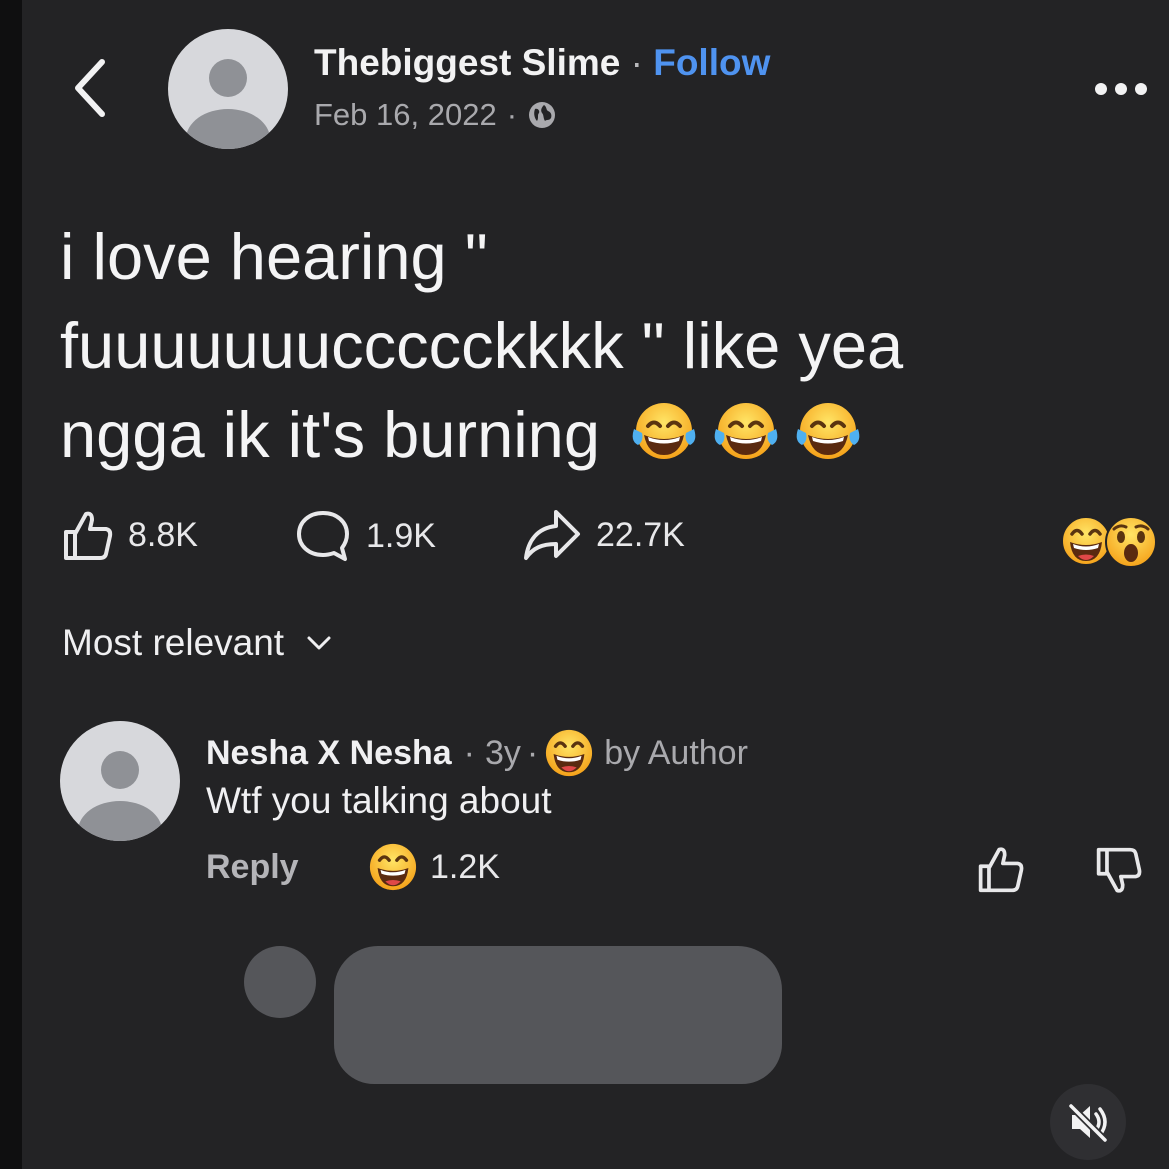  I want to click on reply-button: Reply, so click(252, 867).